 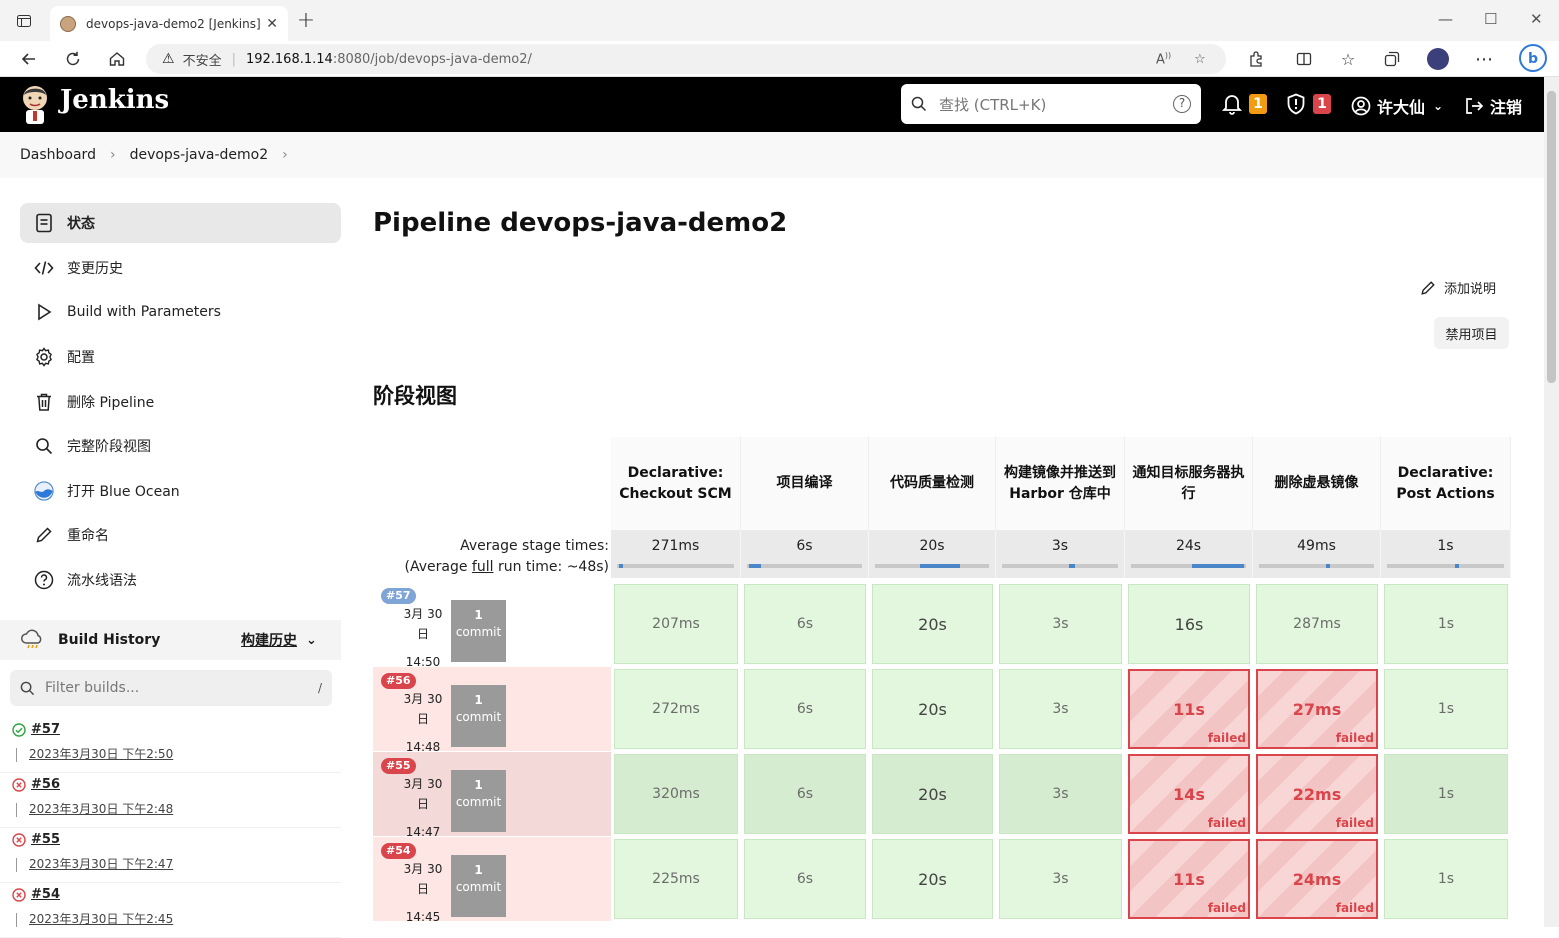 What do you see at coordinates (73, 59) in the screenshot?
I see `refresh-icon` at bounding box center [73, 59].